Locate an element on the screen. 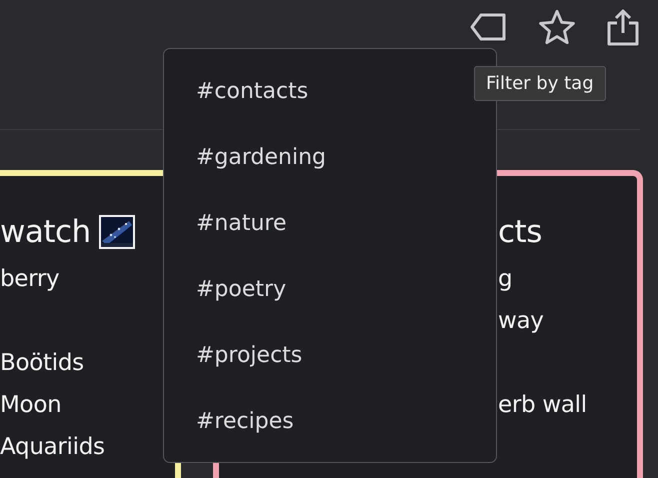 This screenshot has height=478, width=658. tooltip: Filter by tag is located at coordinates (540, 83).